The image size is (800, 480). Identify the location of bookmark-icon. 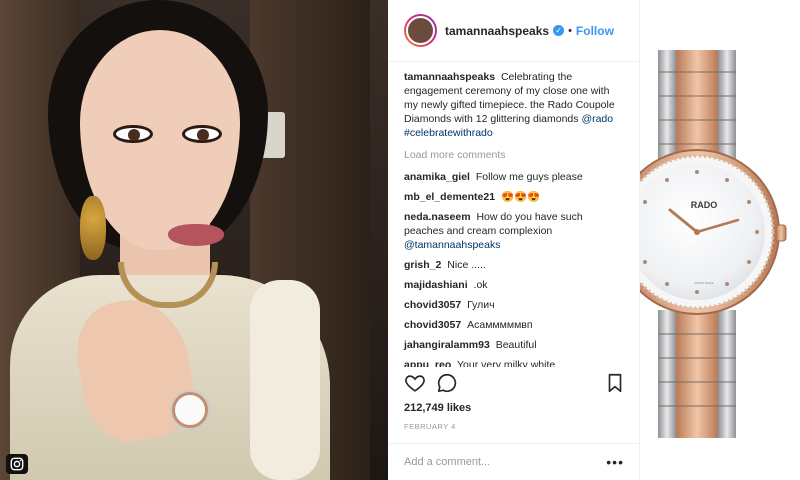
(615, 383).